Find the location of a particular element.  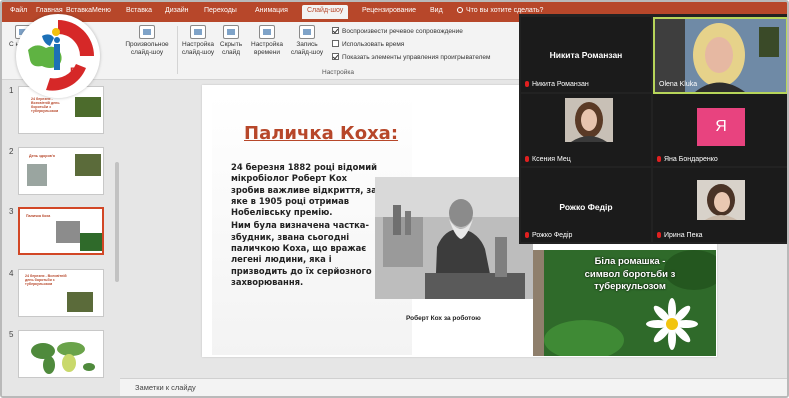

logo-text: ГЗ is located at coordinates (77, 72).